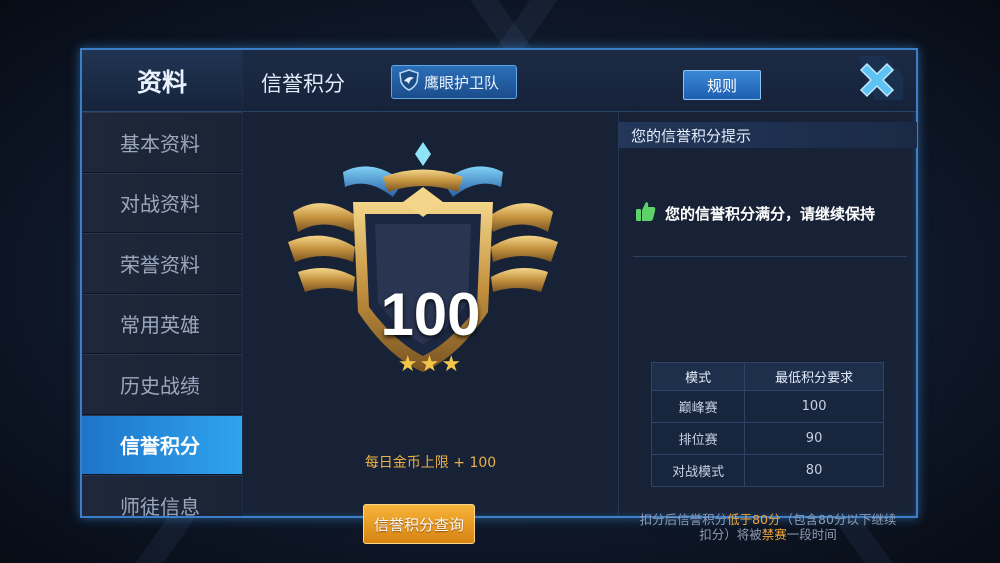  I want to click on close-x-icon, so click(879, 80).